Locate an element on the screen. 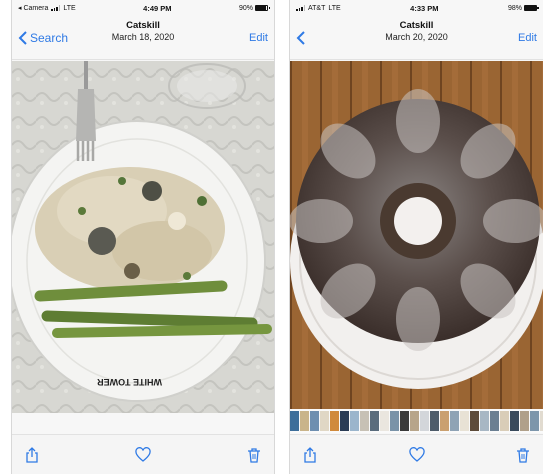  navigation-bar: Search Catskill March 18, 2020 Edit is located at coordinates (143, 38).